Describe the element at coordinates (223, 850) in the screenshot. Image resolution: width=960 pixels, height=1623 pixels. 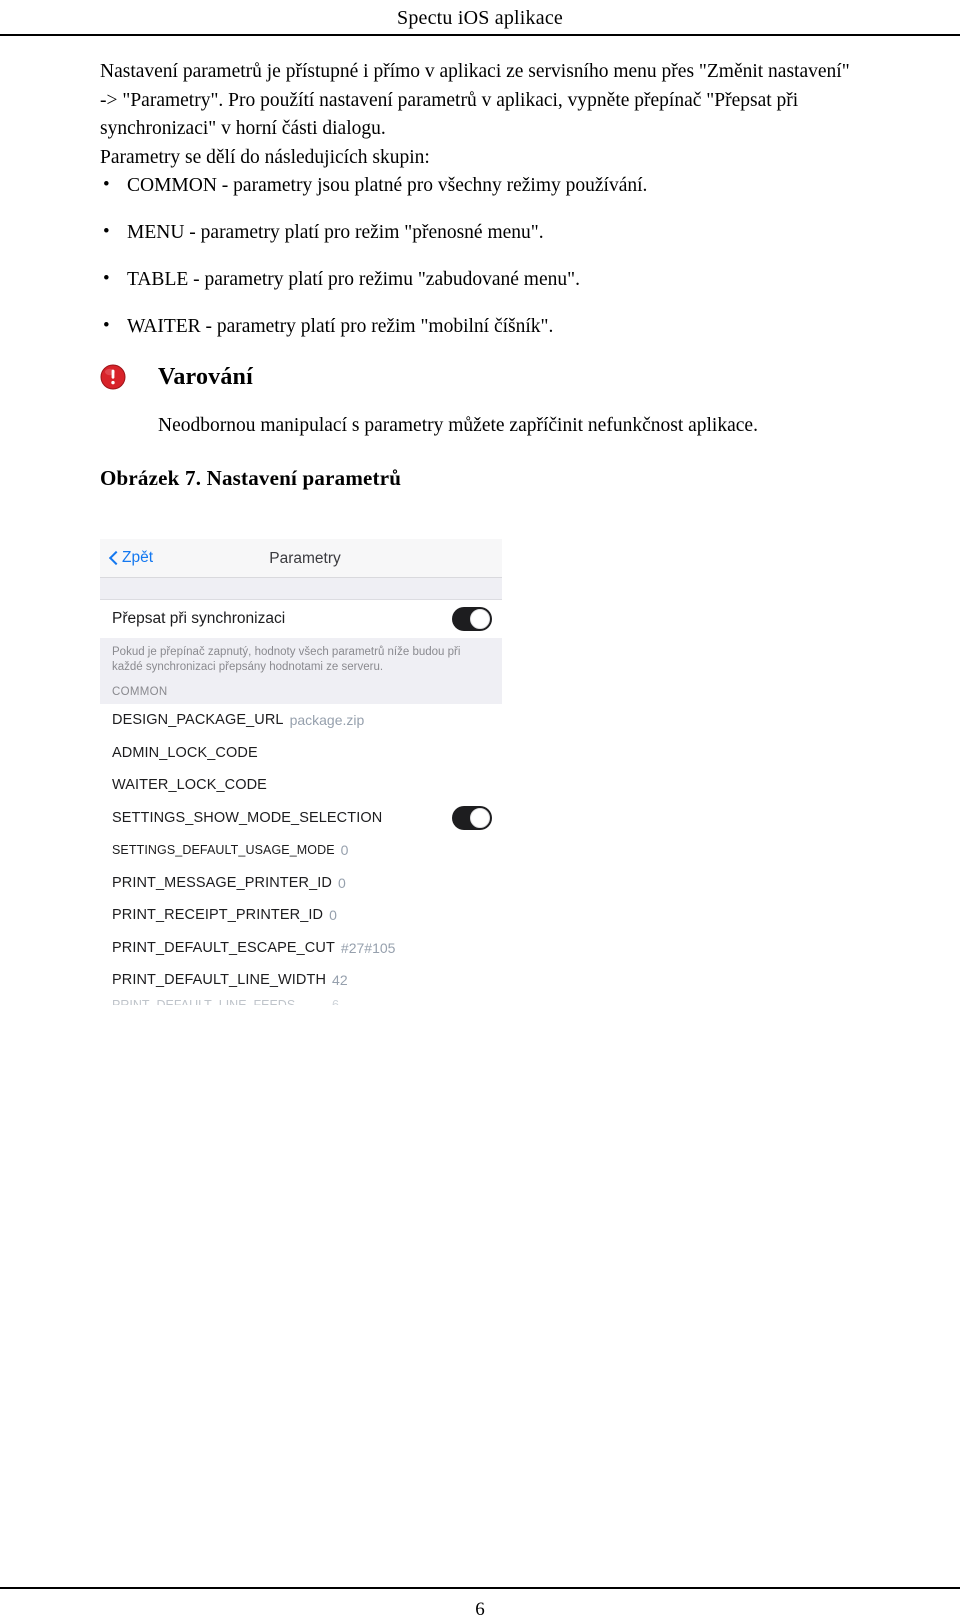
I see `parameter-key: SETTINGS_DEFAULT_USAGE_MODE` at that location.